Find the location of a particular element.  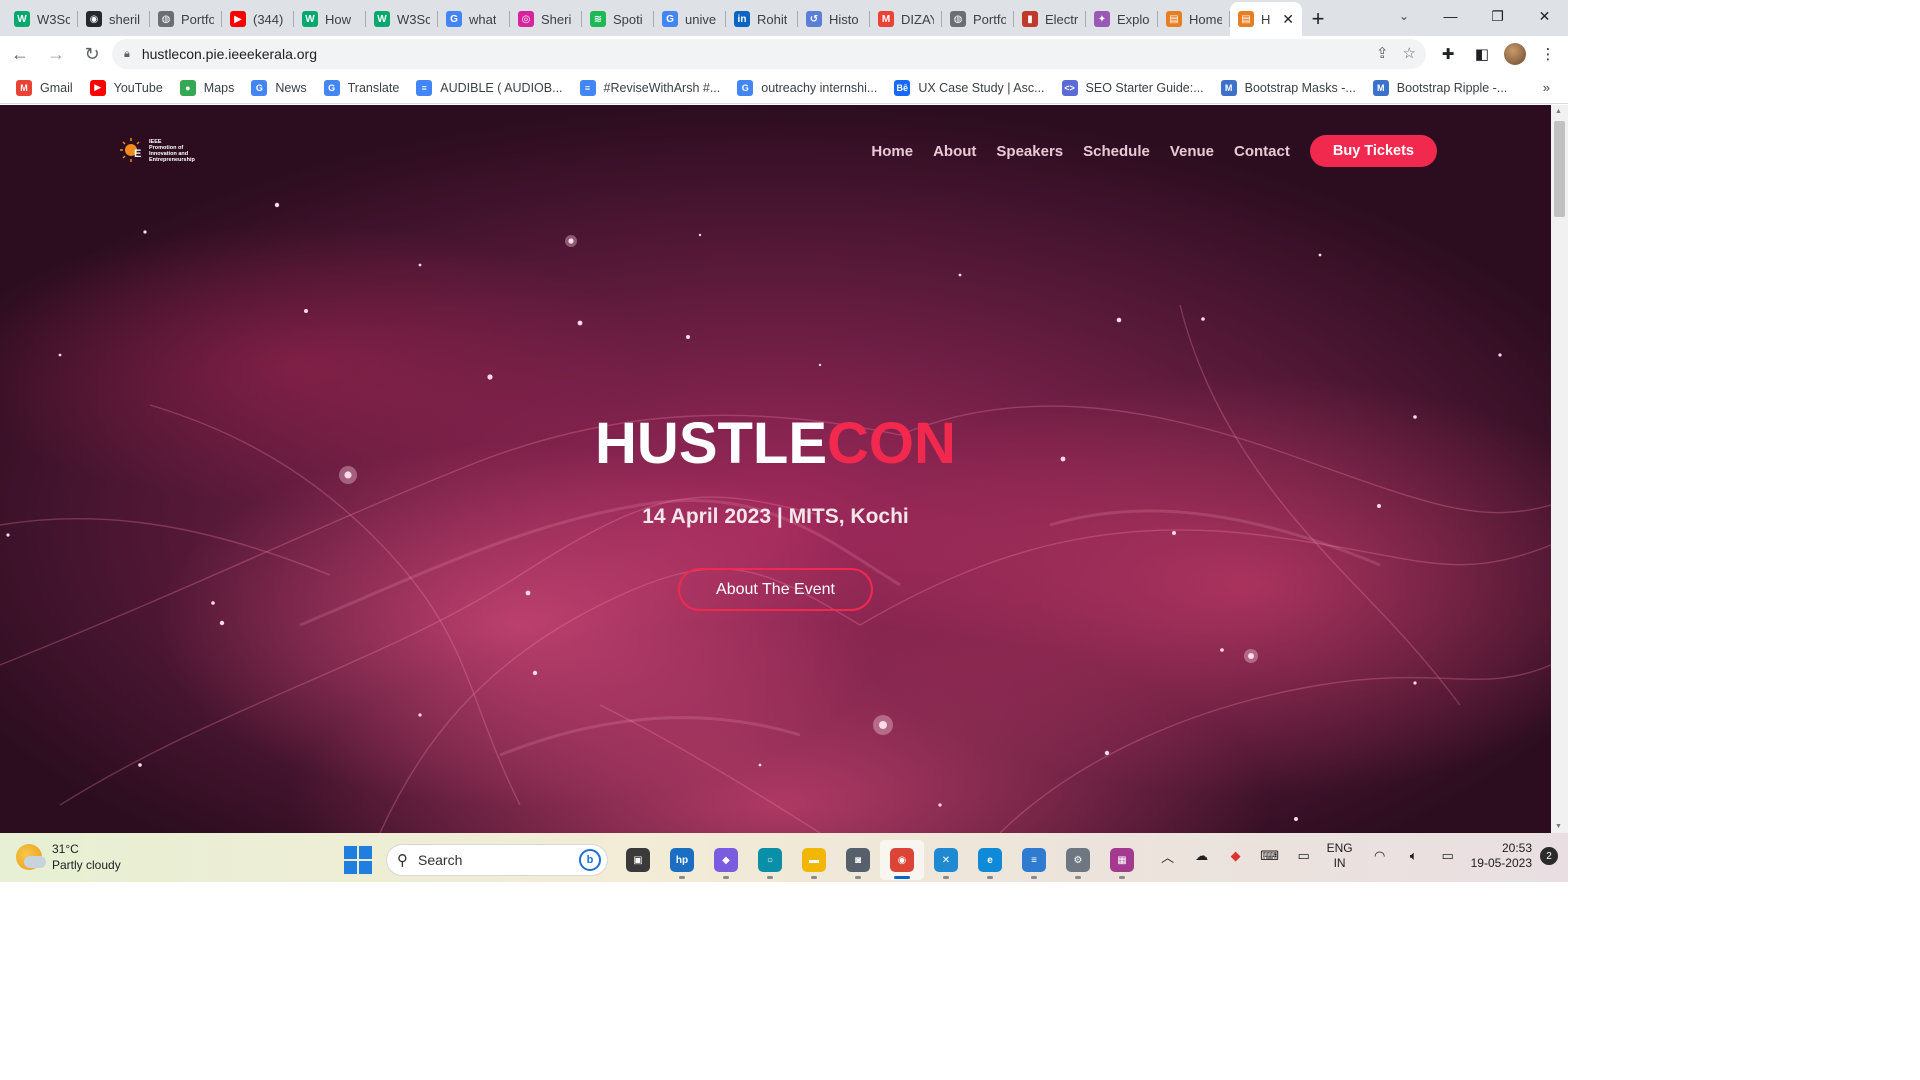

taskbar-app-myhp: hp is located at coordinates (682, 860).